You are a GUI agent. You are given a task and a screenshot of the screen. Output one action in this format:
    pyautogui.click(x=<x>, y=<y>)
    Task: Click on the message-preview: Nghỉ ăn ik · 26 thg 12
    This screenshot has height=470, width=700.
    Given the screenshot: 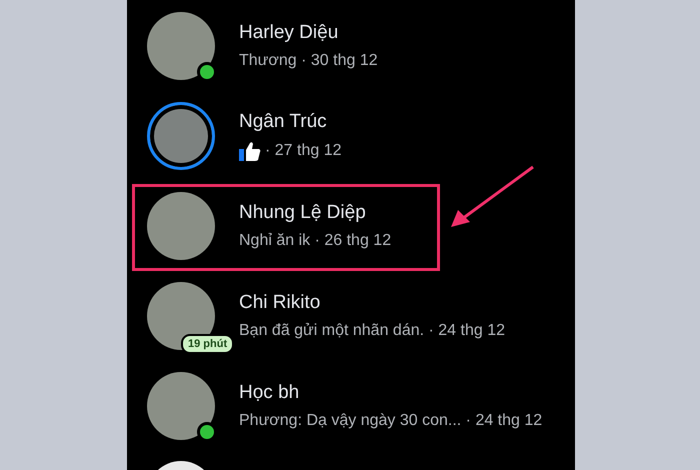 What is the action you would take?
    pyautogui.click(x=315, y=241)
    